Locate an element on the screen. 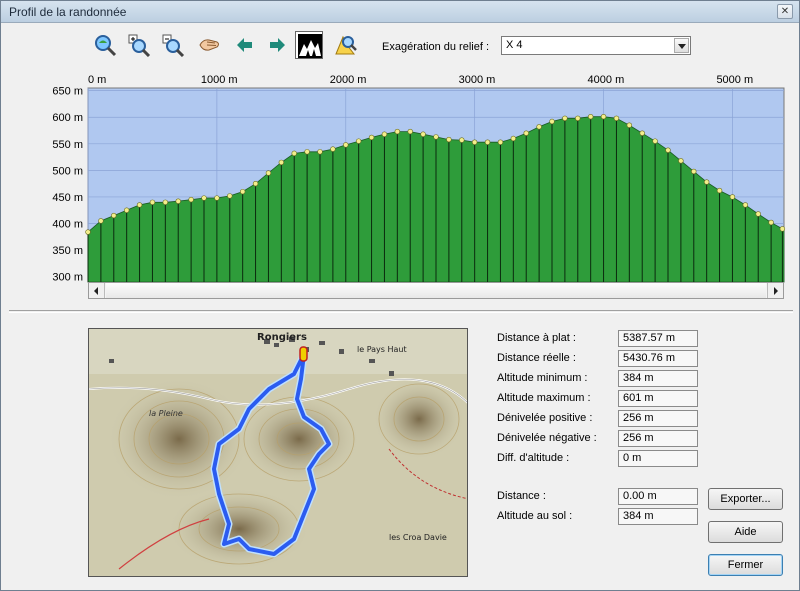  arrow-left-icon is located at coordinates (244, 45).